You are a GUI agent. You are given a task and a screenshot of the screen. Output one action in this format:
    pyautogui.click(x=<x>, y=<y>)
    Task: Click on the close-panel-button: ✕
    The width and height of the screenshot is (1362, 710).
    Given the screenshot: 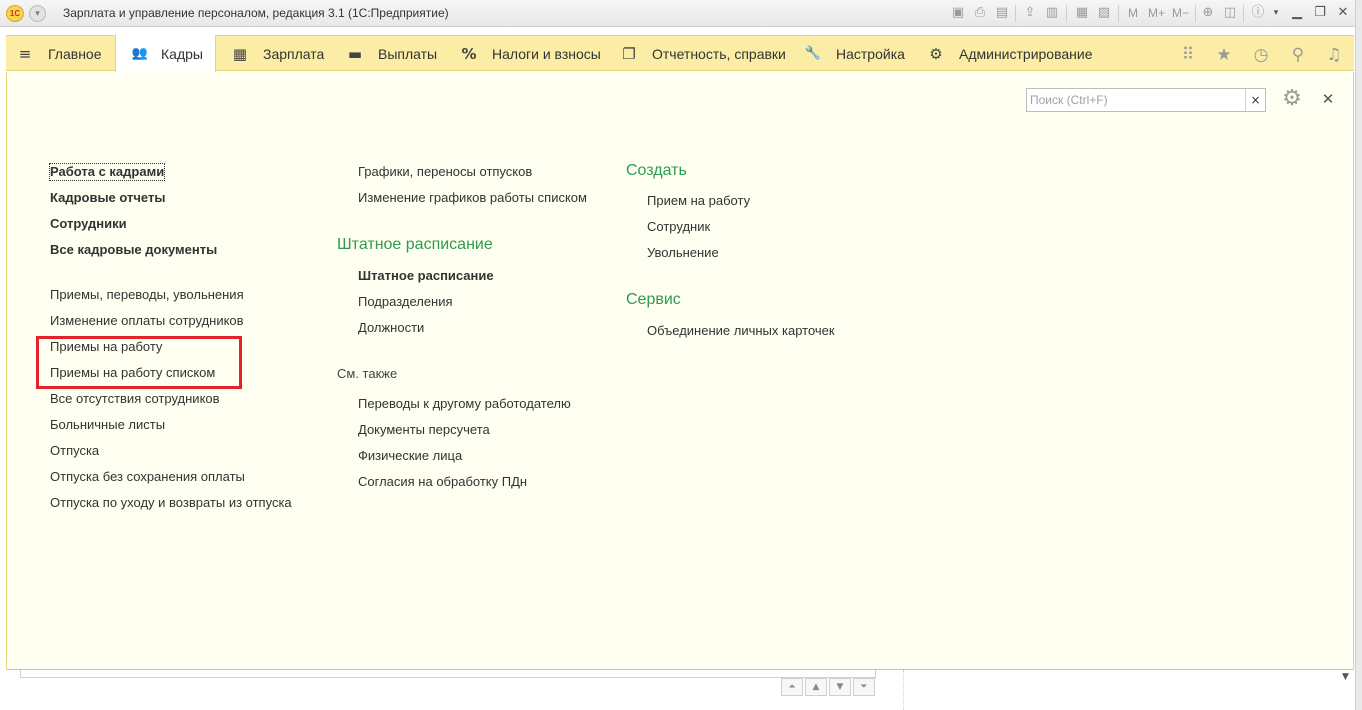 What is the action you would take?
    pyautogui.click(x=1328, y=99)
    